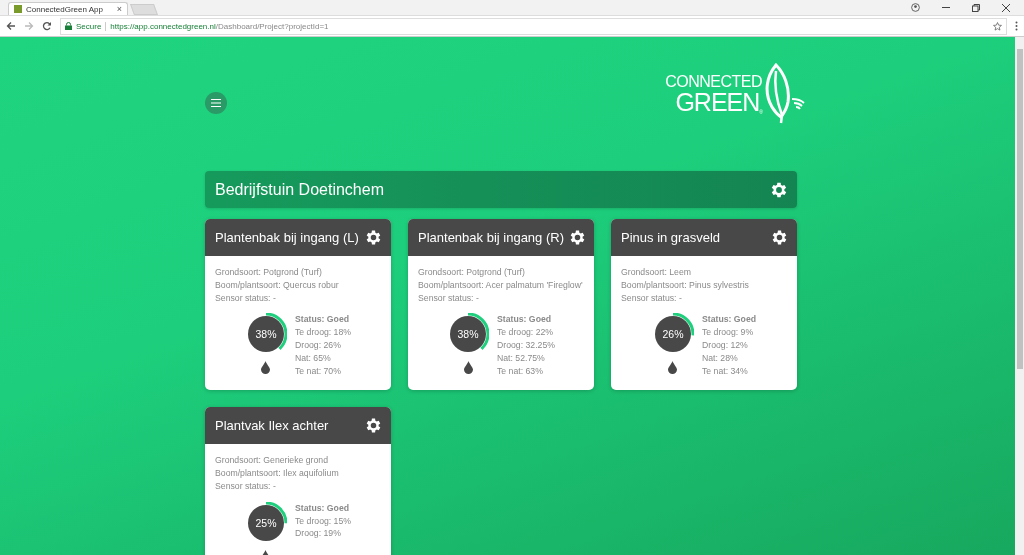 Image resolution: width=1024 pixels, height=555 pixels. I want to click on detail-text: Grondsoort: Leem, so click(657, 272).